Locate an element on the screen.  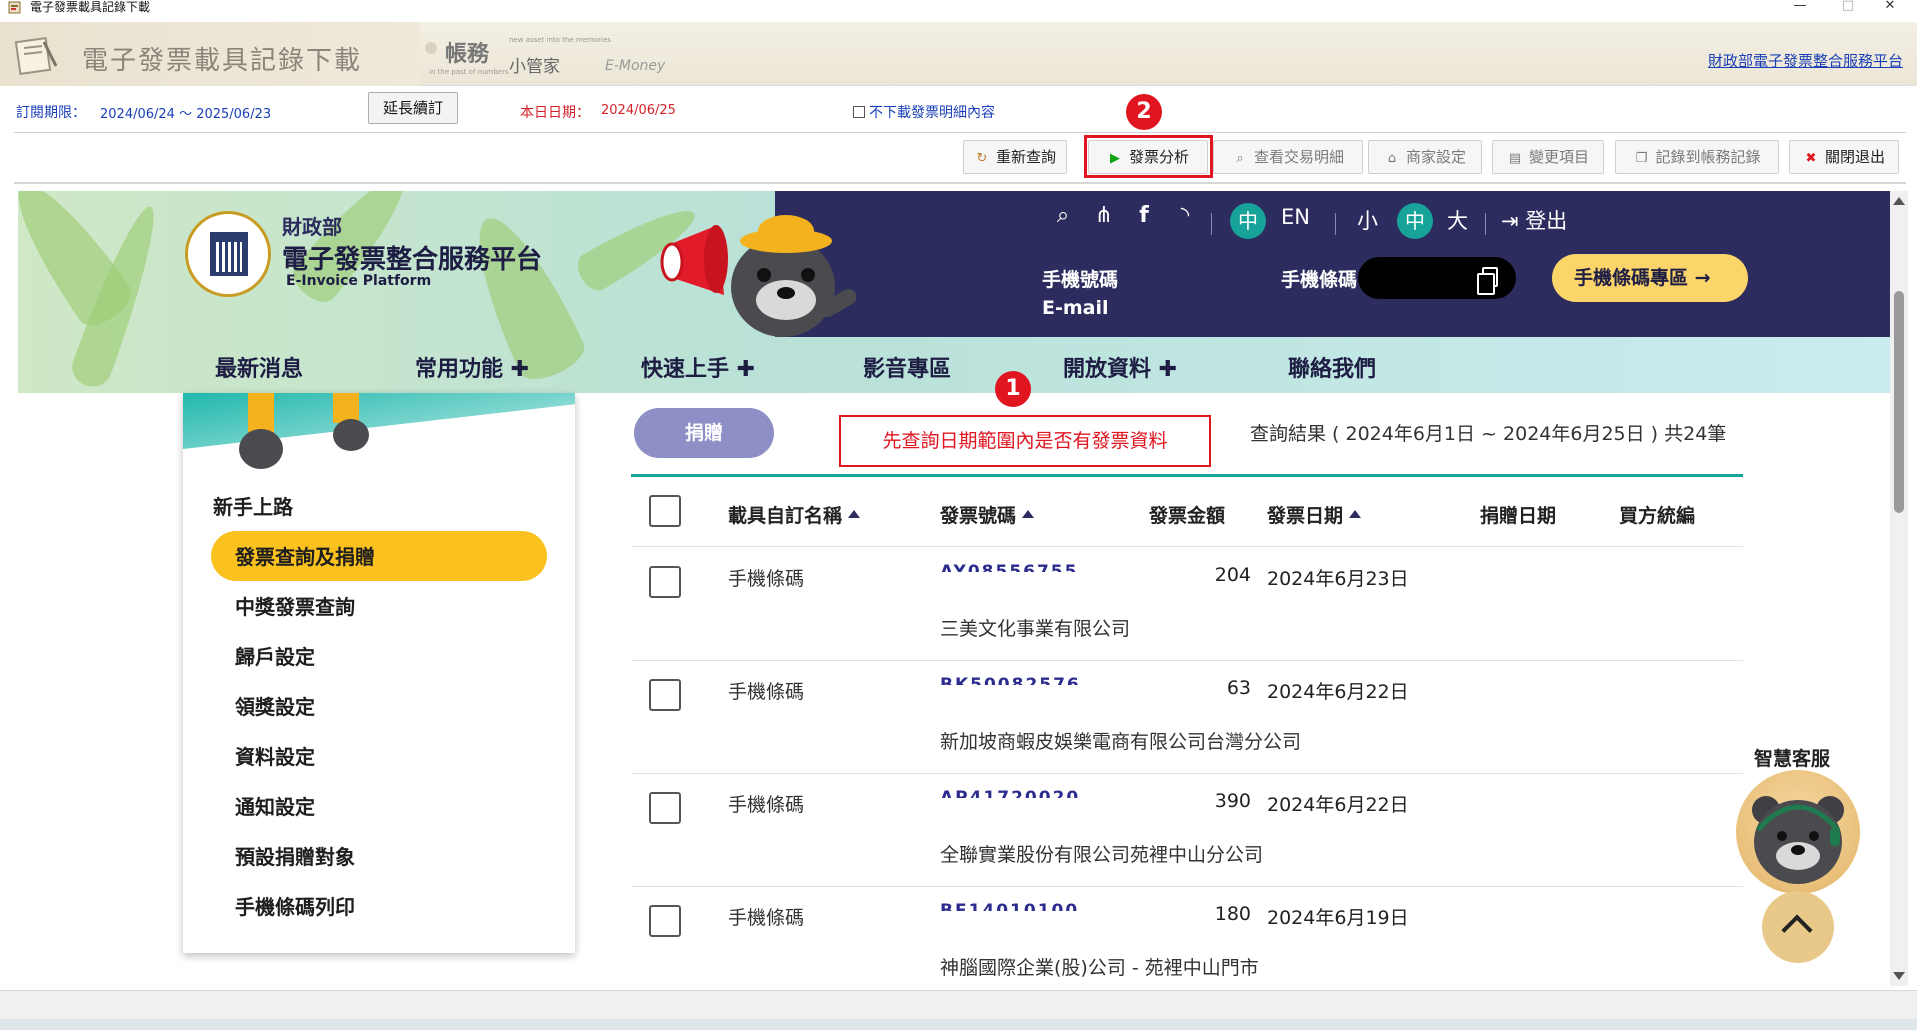
row-seller: 新加坡商蝦皮娛樂電商有限公司台灣分公司 is located at coordinates (1121, 742).